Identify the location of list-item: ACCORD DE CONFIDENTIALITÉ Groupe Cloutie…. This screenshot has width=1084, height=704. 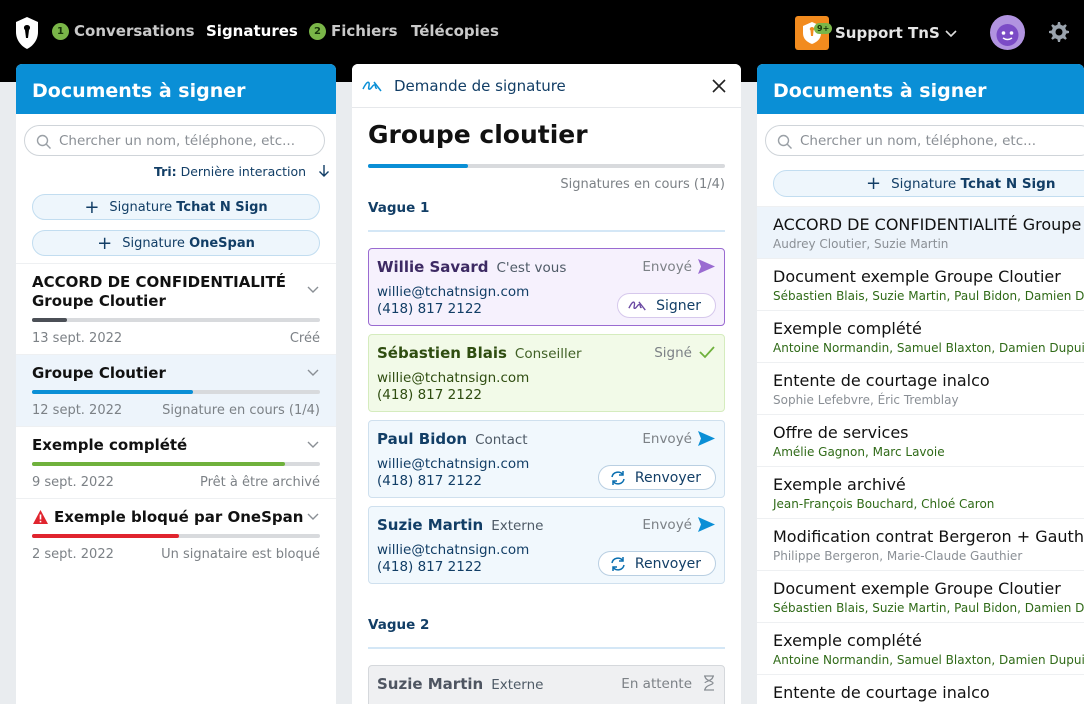
(920, 232).